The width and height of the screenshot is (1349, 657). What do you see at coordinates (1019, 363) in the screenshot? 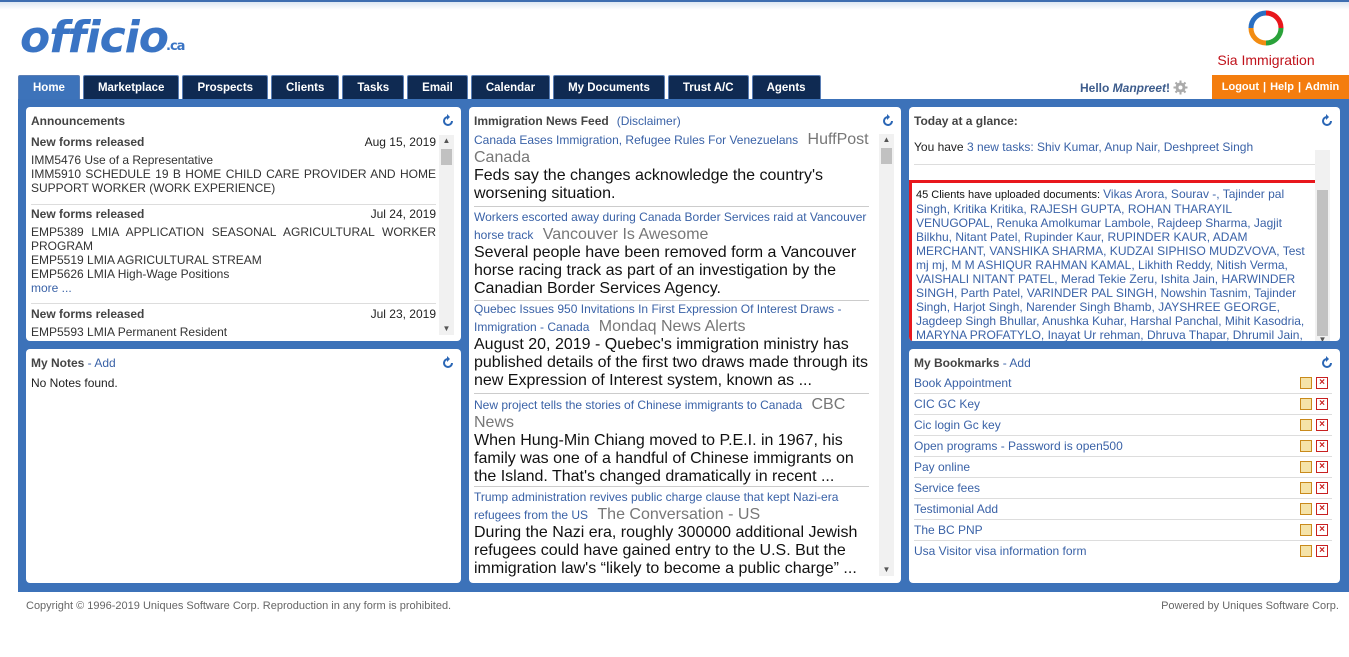
I see `add-bookmark-link: Add` at bounding box center [1019, 363].